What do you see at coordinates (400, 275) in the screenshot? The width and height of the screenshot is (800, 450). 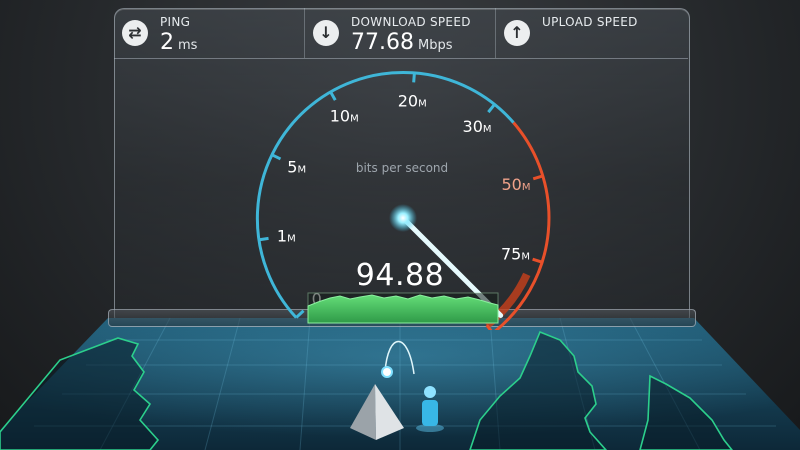 I see `gauge-speed-reading: 94.88` at bounding box center [400, 275].